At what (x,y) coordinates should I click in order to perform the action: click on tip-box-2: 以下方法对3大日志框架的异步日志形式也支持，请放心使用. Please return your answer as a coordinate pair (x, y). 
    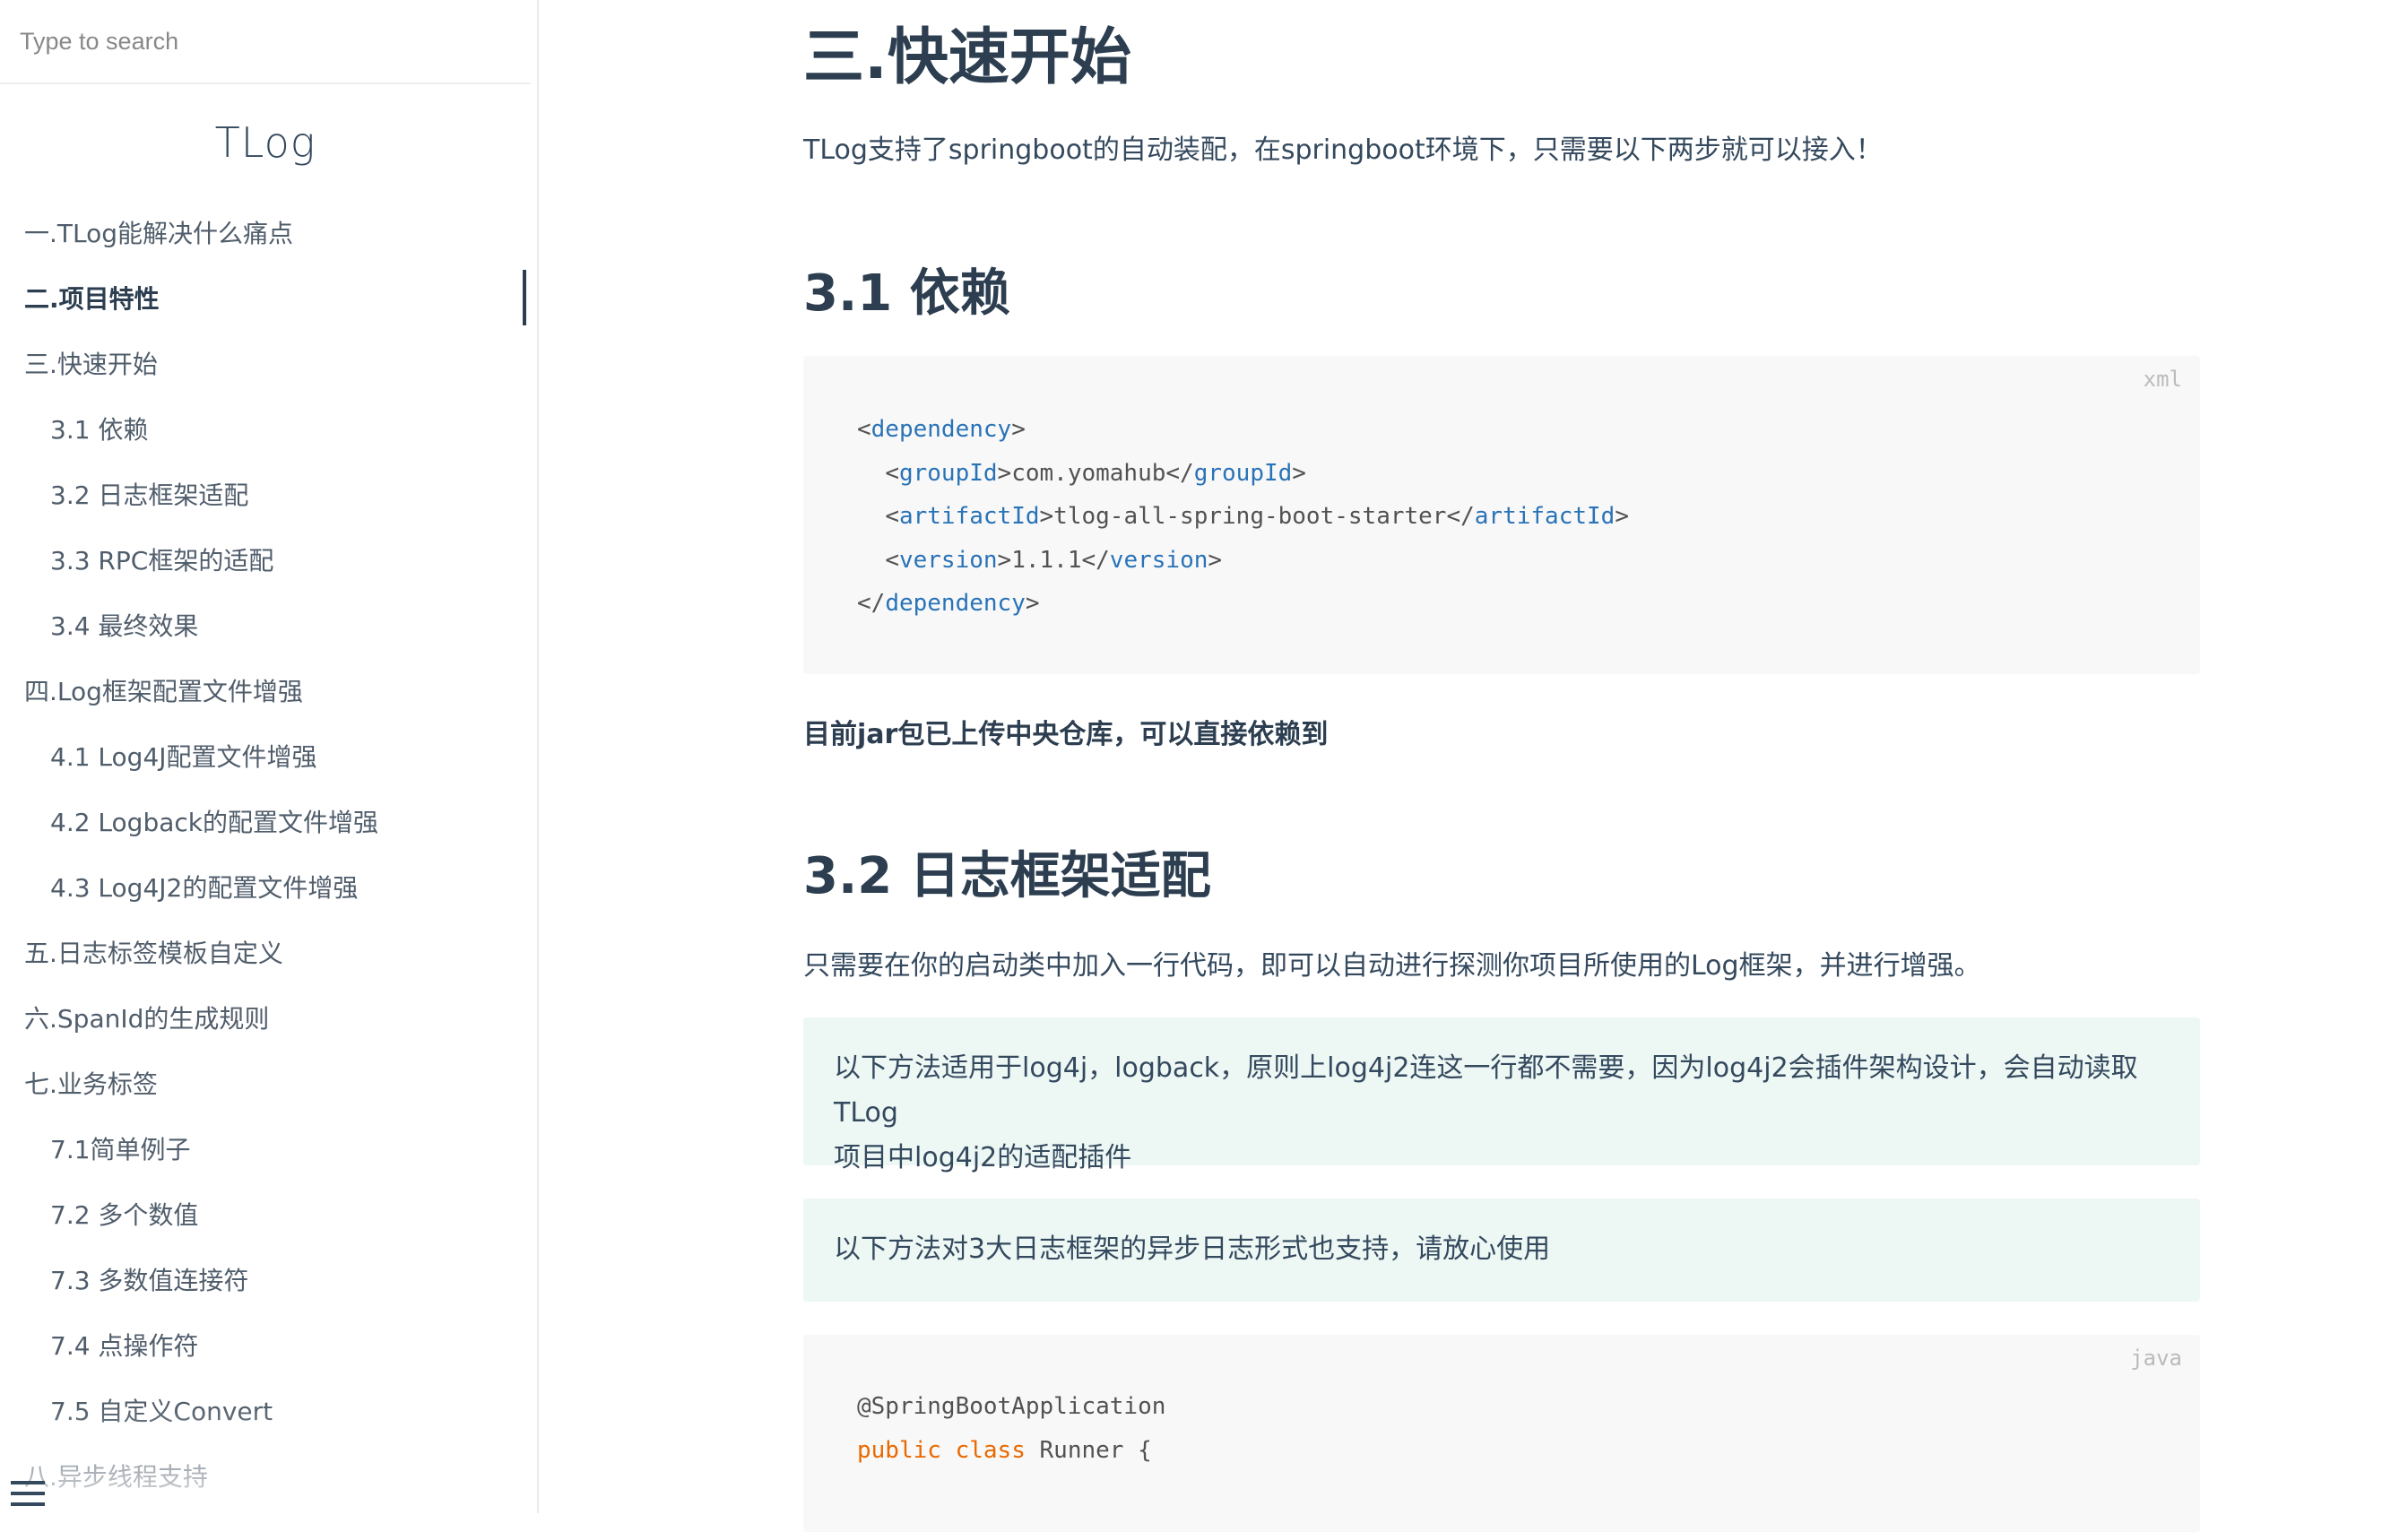
    Looking at the image, I should click on (1501, 1250).